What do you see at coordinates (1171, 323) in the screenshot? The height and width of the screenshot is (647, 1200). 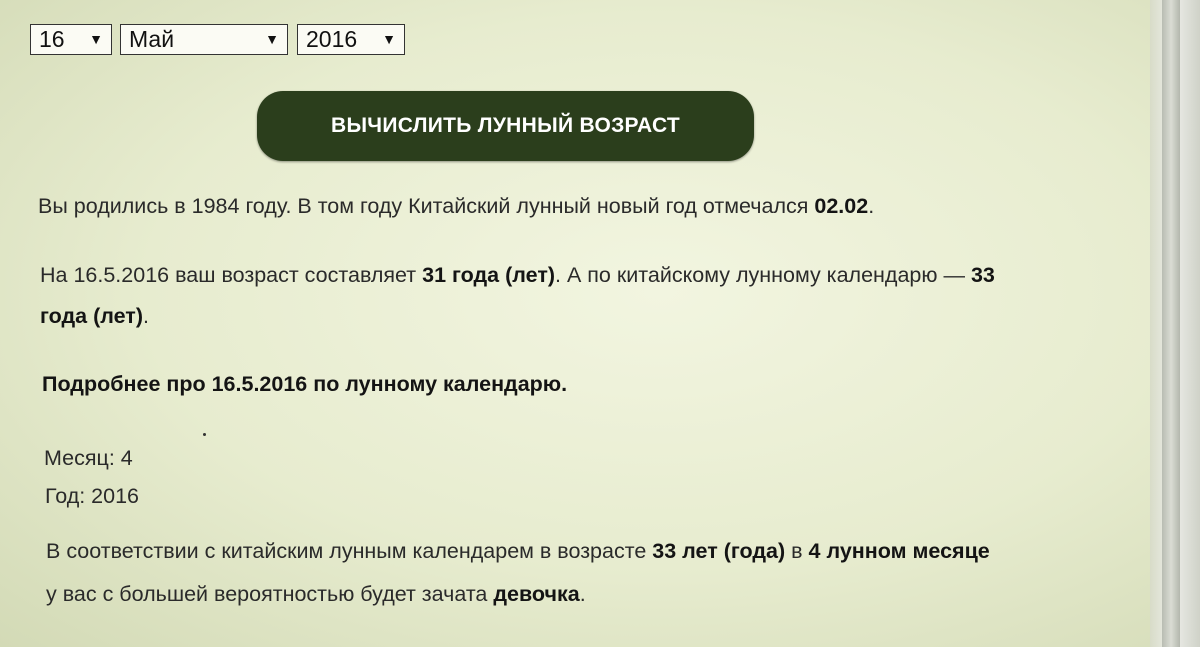 I see `scrollbar-track` at bounding box center [1171, 323].